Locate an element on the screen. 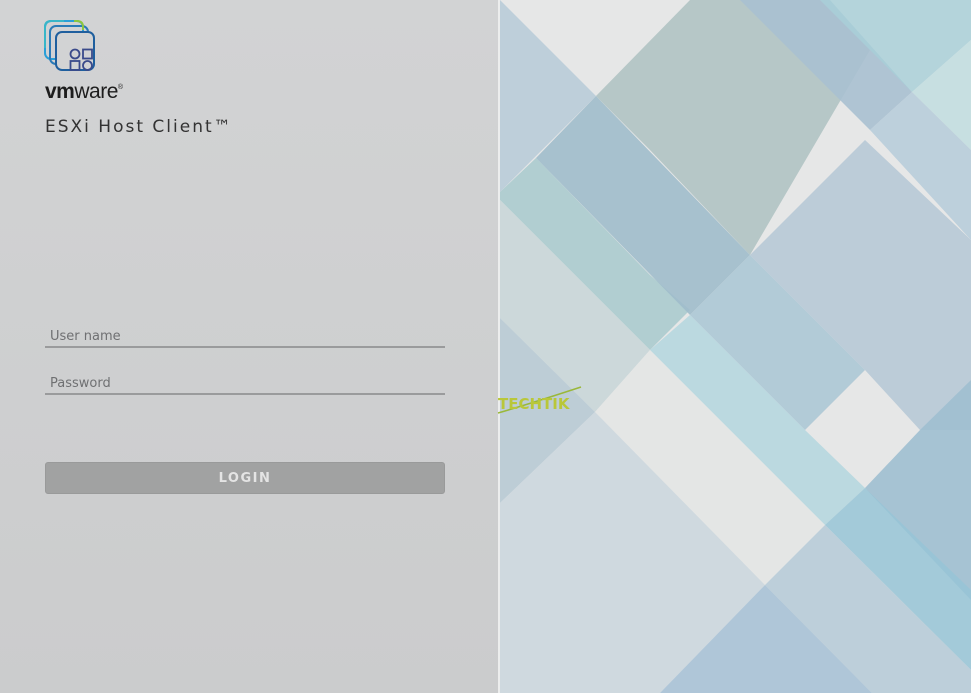 The height and width of the screenshot is (693, 971). watermark-logo: TECHTIK is located at coordinates (539, 400).